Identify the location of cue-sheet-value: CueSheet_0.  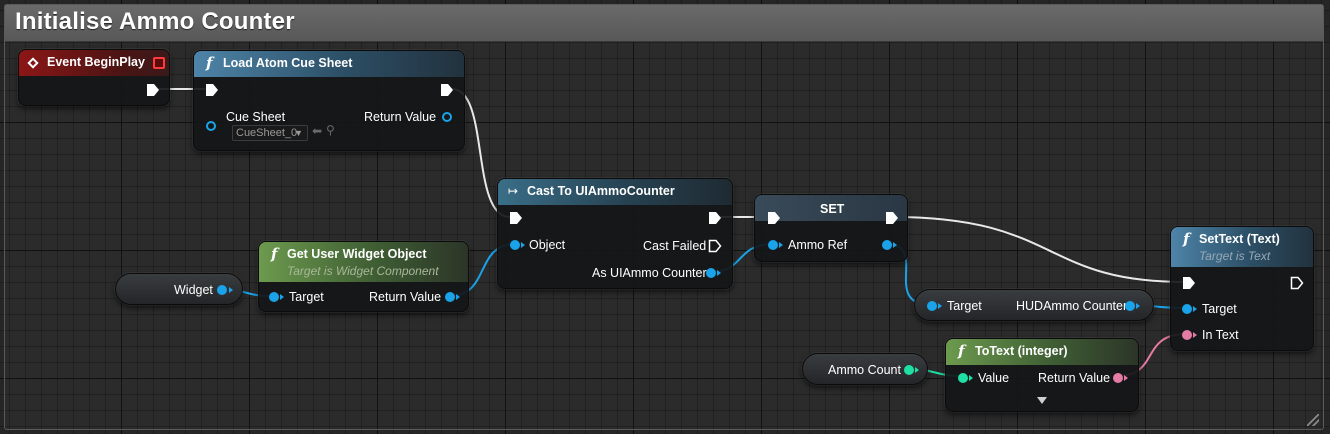
(267, 133).